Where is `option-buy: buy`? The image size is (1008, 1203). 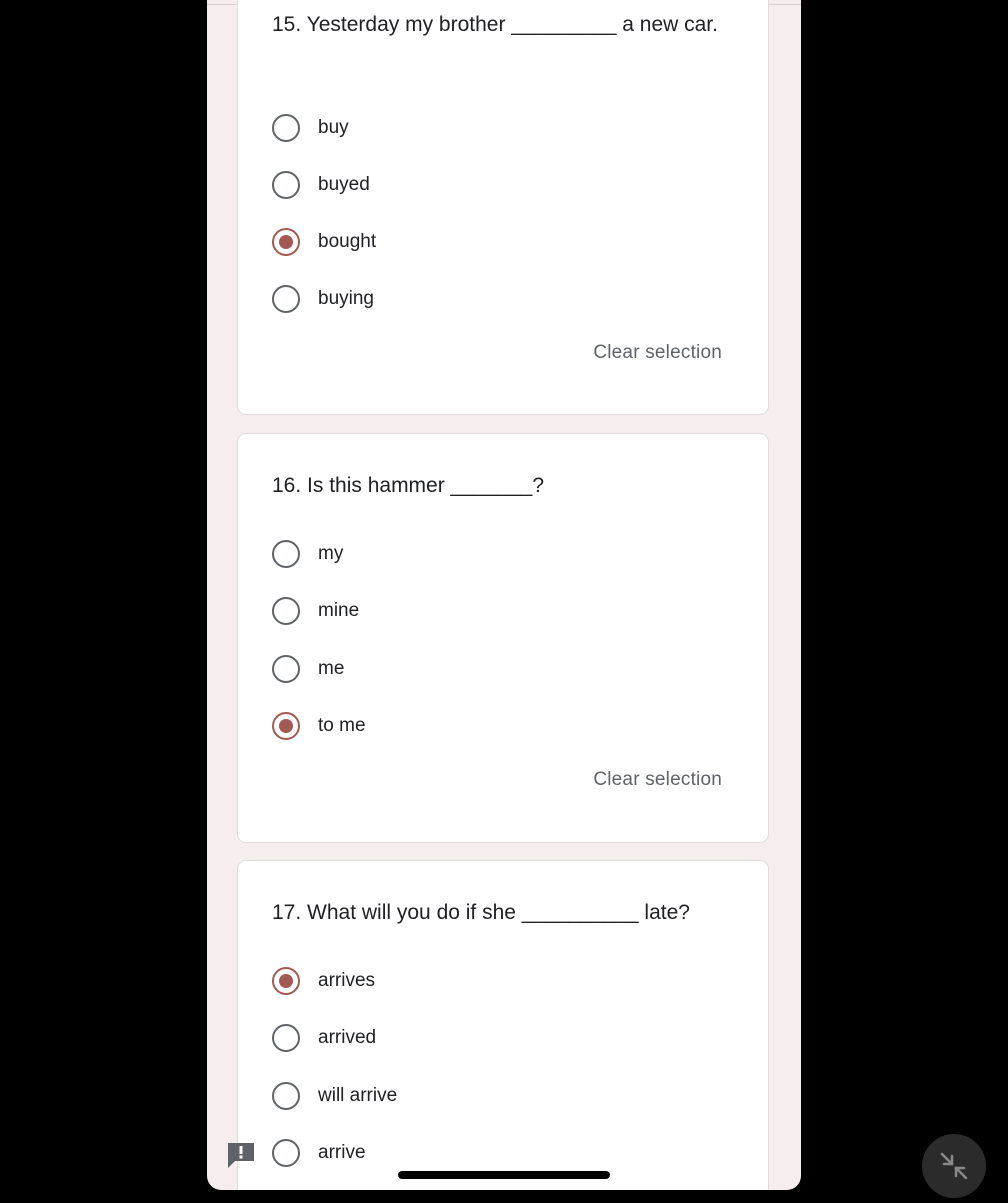 option-buy: buy is located at coordinates (482, 128).